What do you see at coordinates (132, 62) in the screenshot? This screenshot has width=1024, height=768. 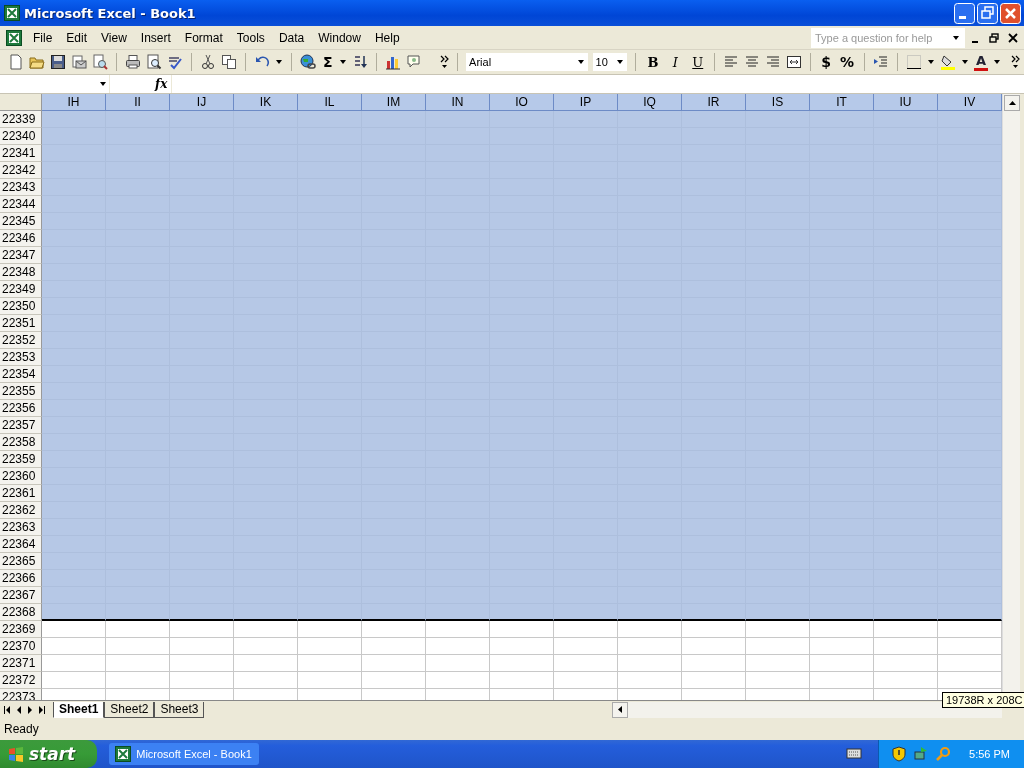 I see `print-icon` at bounding box center [132, 62].